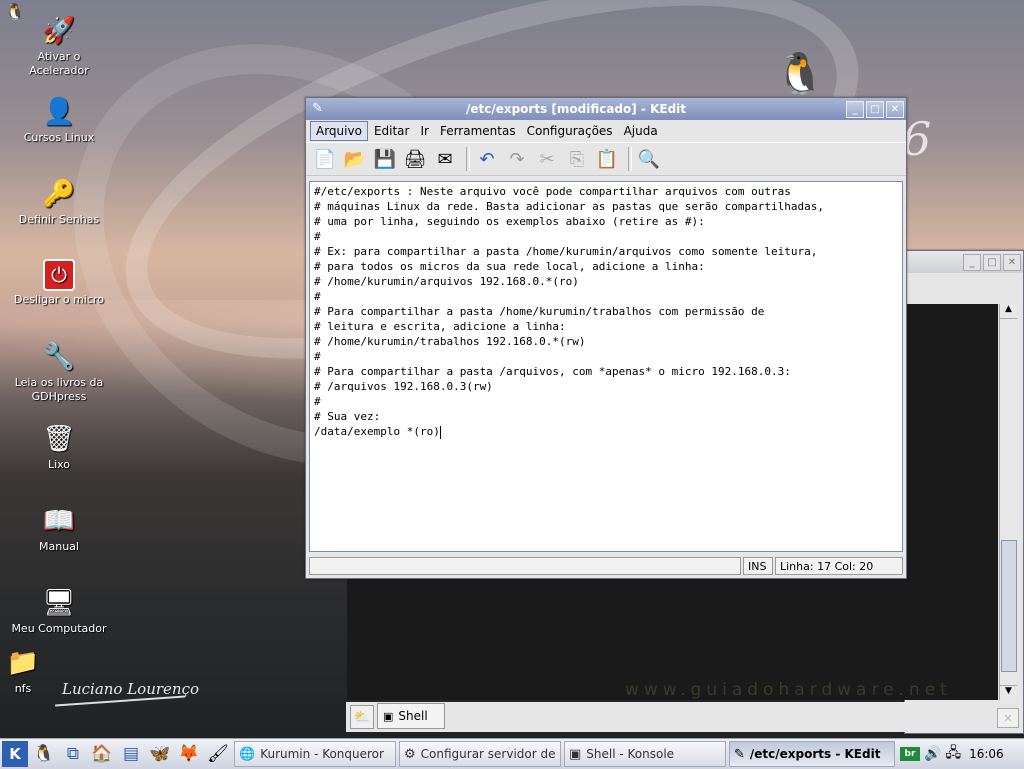  What do you see at coordinates (59, 464) in the screenshot?
I see `desktop-icon-label: Lixo` at bounding box center [59, 464].